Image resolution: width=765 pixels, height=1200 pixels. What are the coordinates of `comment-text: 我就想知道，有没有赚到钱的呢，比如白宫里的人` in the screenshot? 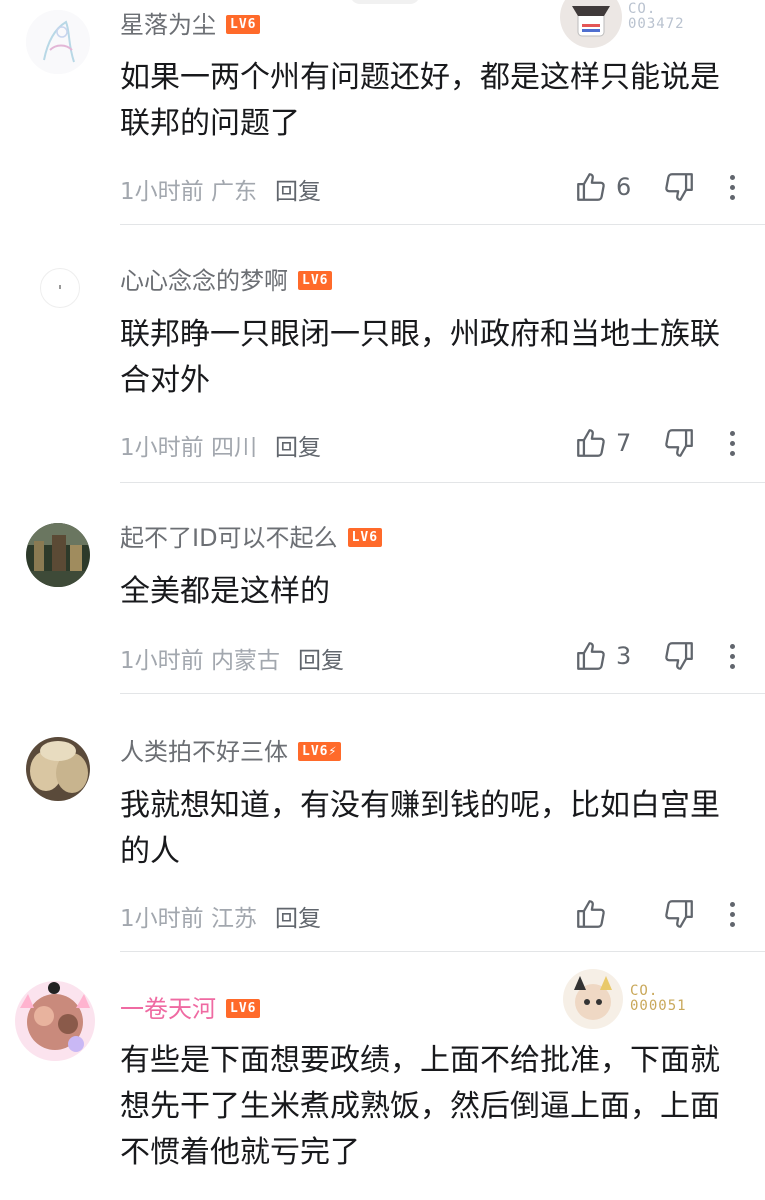 It's located at (425, 829).